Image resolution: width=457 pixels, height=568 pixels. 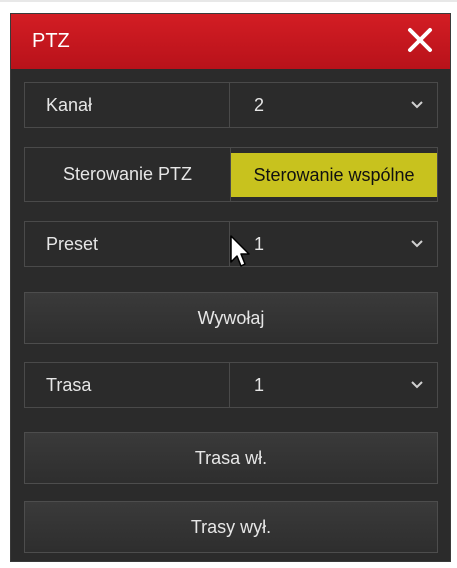 What do you see at coordinates (51, 41) in the screenshot?
I see `window-title: PTZ` at bounding box center [51, 41].